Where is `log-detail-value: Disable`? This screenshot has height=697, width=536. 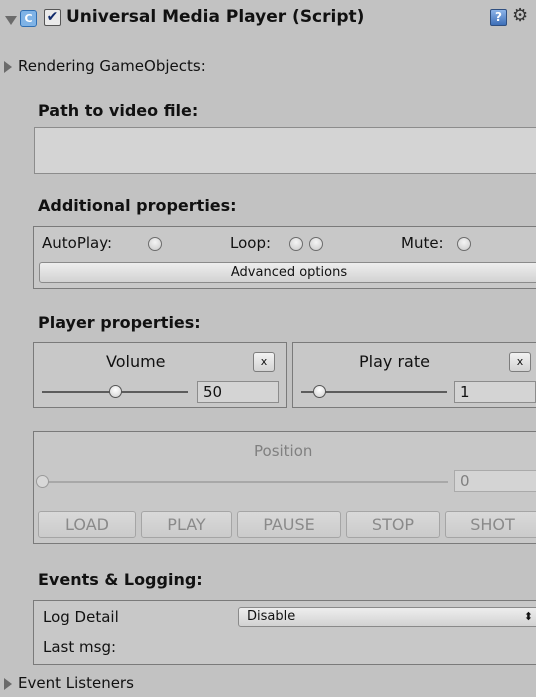 log-detail-value: Disable is located at coordinates (271, 616).